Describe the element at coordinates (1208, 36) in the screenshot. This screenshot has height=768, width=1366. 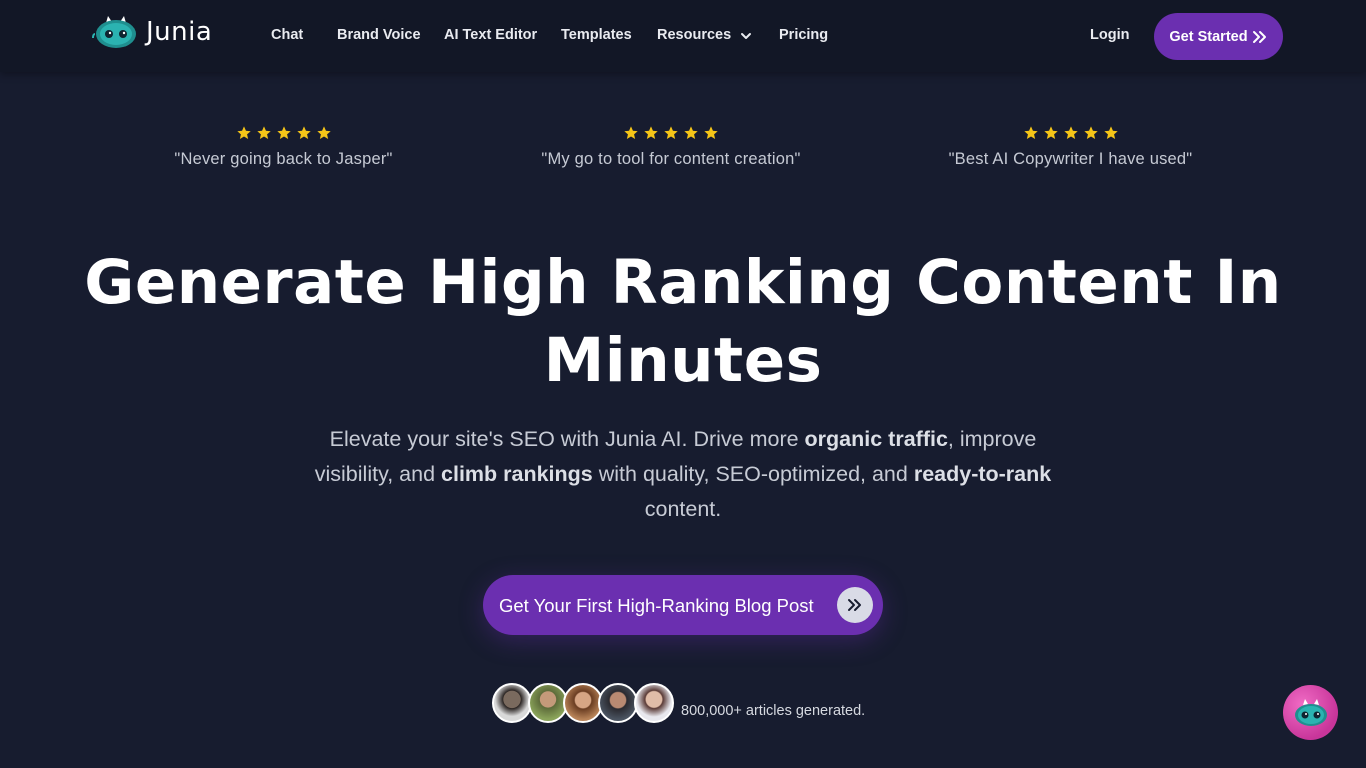
I see `get-started-label: Get Started` at that location.